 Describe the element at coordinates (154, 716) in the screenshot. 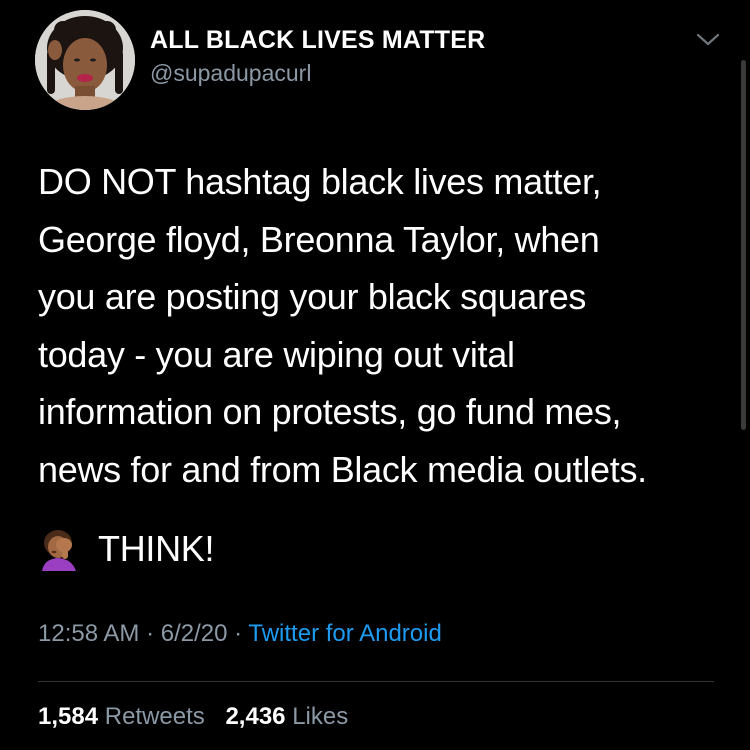

I see `retweets-label: Retweets` at that location.